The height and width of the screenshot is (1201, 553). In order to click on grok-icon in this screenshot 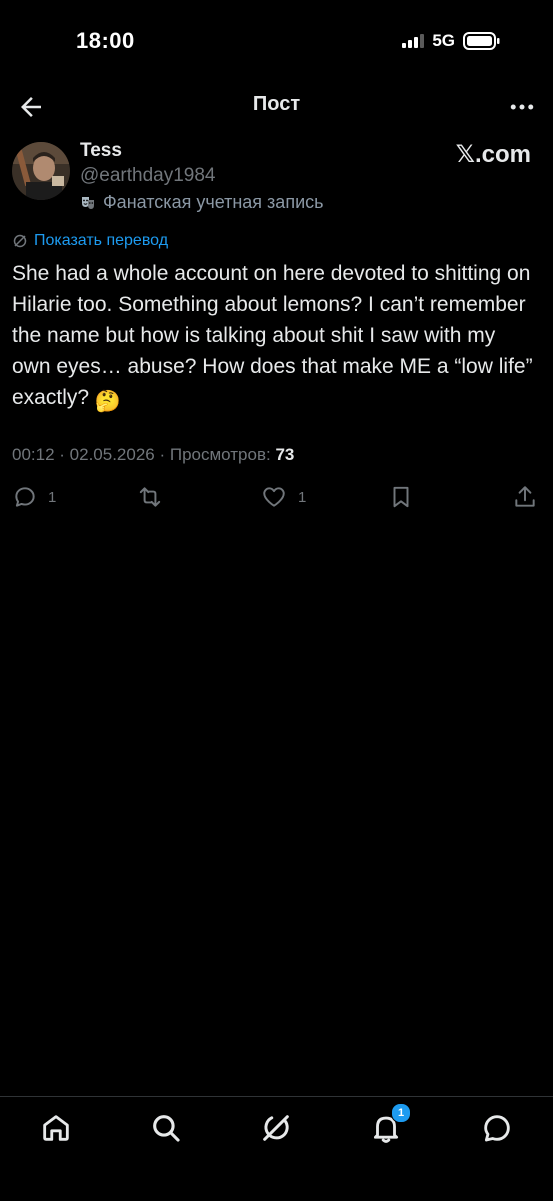, I will do `click(276, 1128)`.